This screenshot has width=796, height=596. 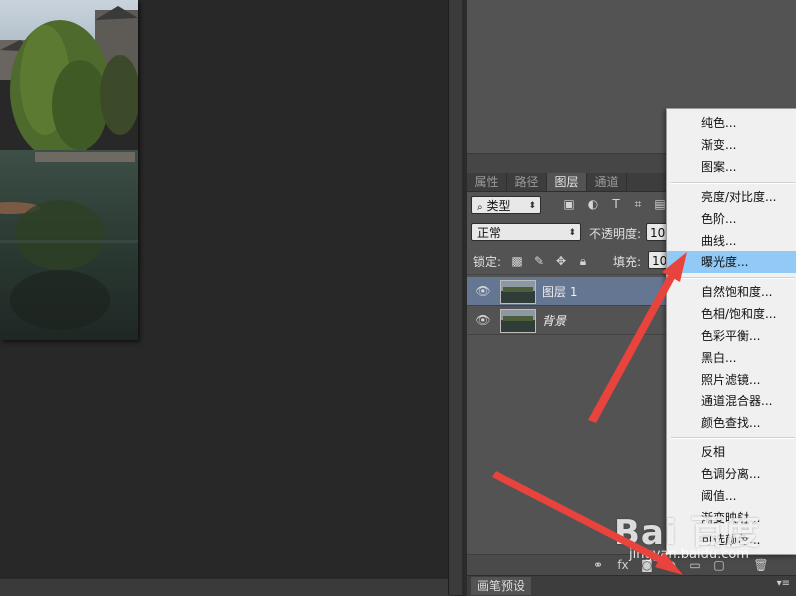 What do you see at coordinates (671, 565) in the screenshot?
I see `adjustment-layer-icon: ◑` at bounding box center [671, 565].